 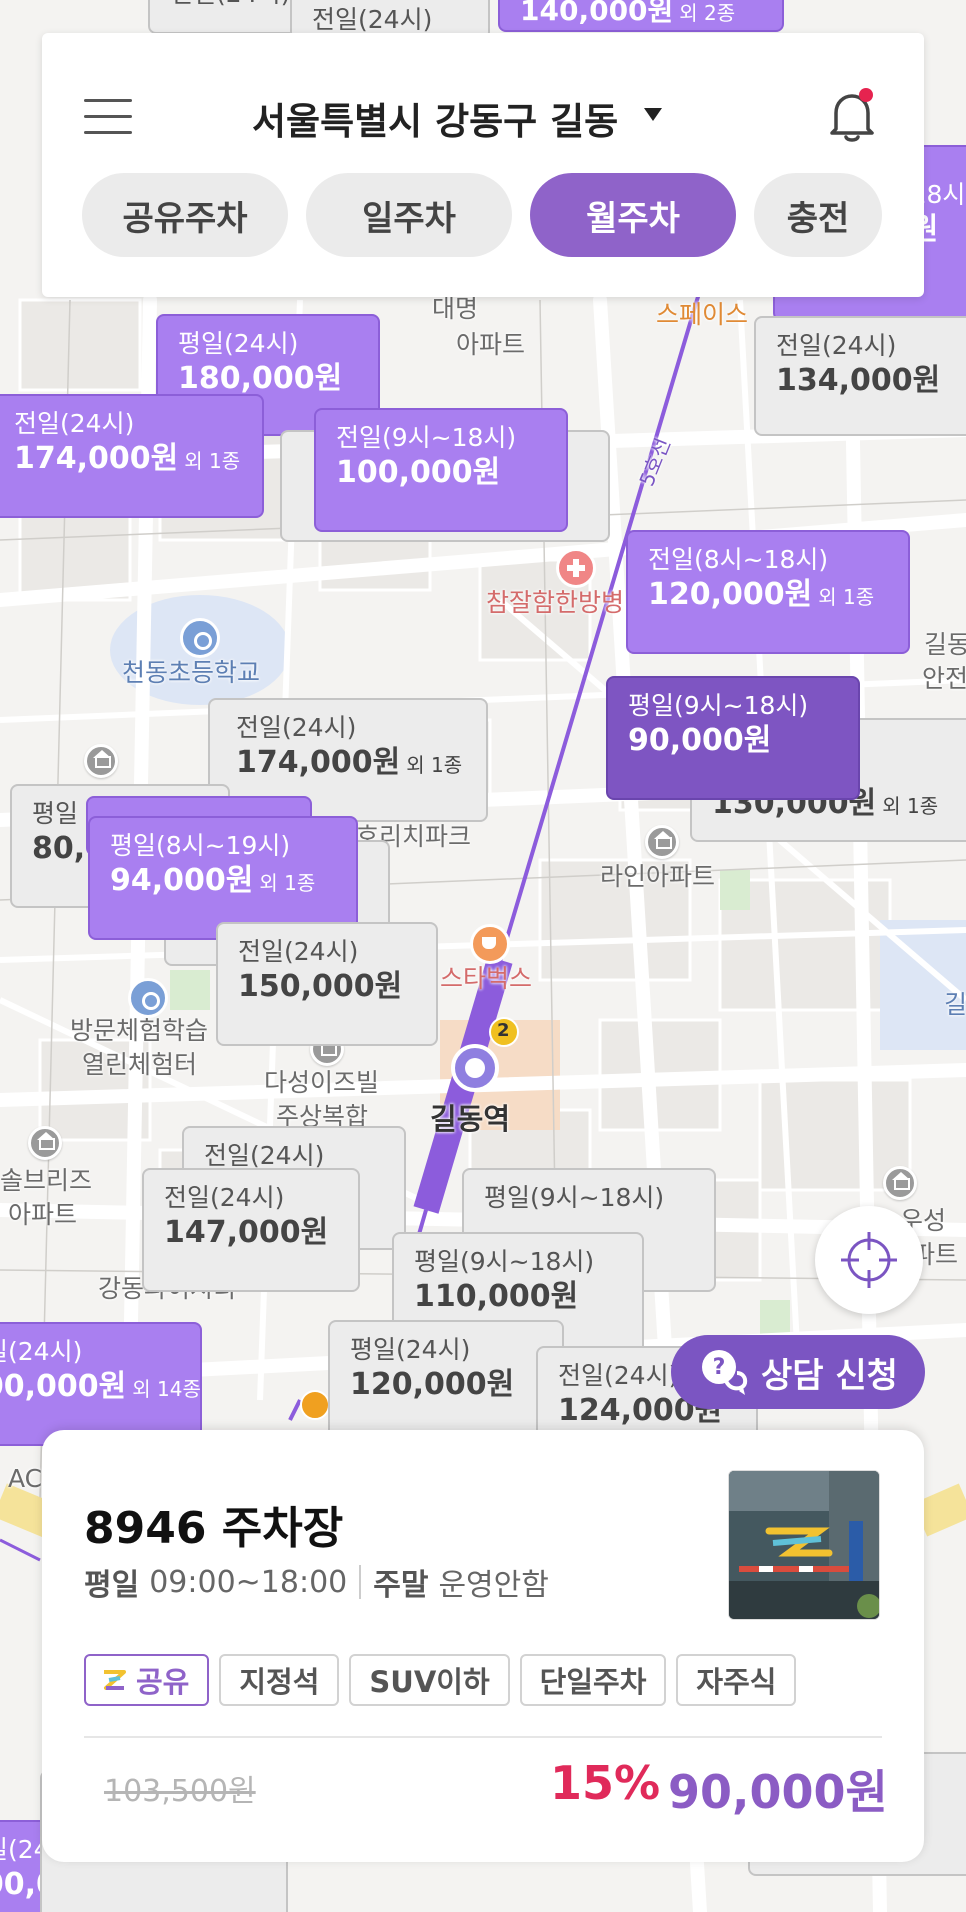 What do you see at coordinates (46, 1180) in the screenshot?
I see `poi-label: 솔브리즈` at bounding box center [46, 1180].